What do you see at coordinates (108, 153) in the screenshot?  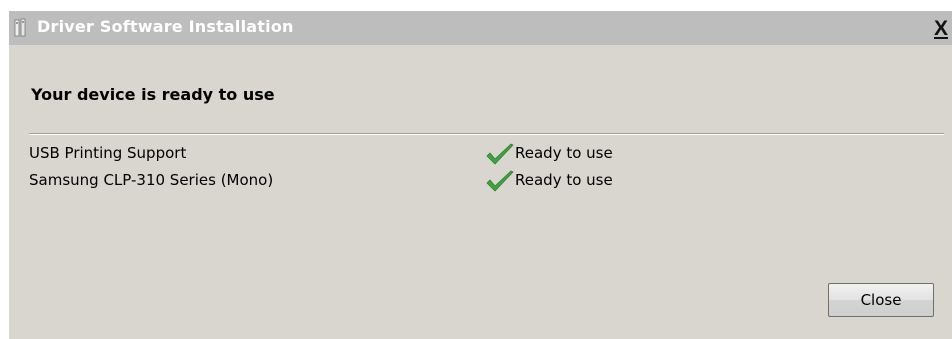 I see `device-name: USB Printing Support` at bounding box center [108, 153].